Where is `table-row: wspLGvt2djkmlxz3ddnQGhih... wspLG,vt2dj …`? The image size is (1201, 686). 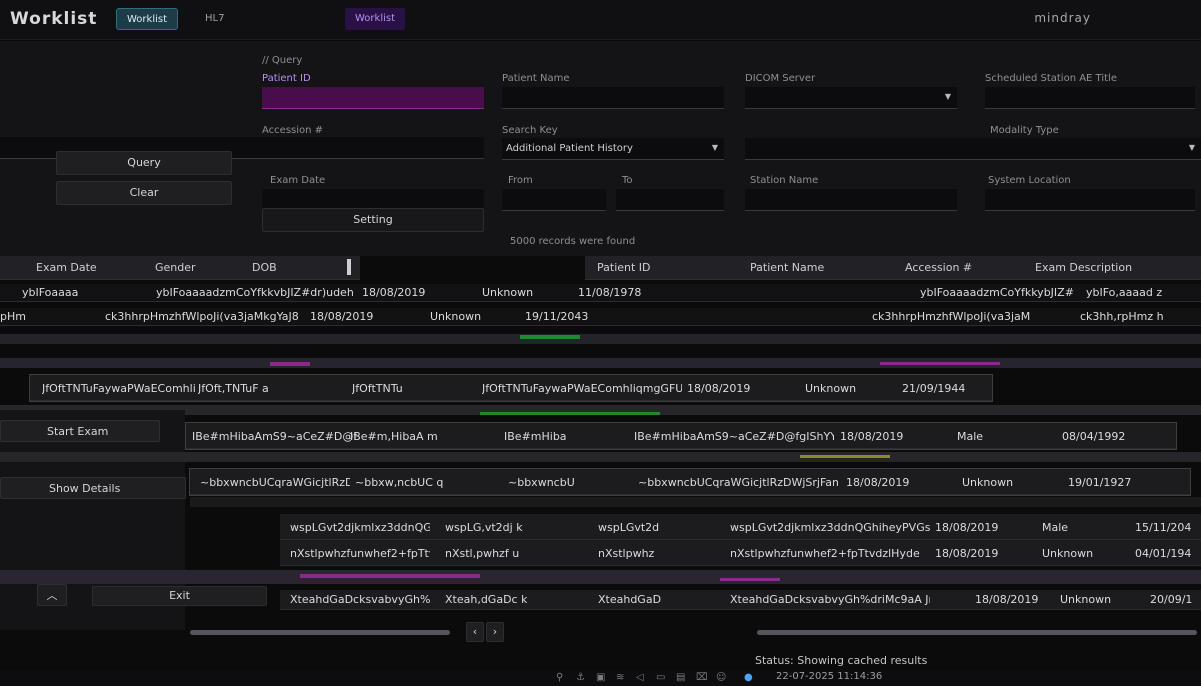
table-row: wspLGvt2djkmlxz3ddnQGhih... wspLG,vt2dj … is located at coordinates (740, 527).